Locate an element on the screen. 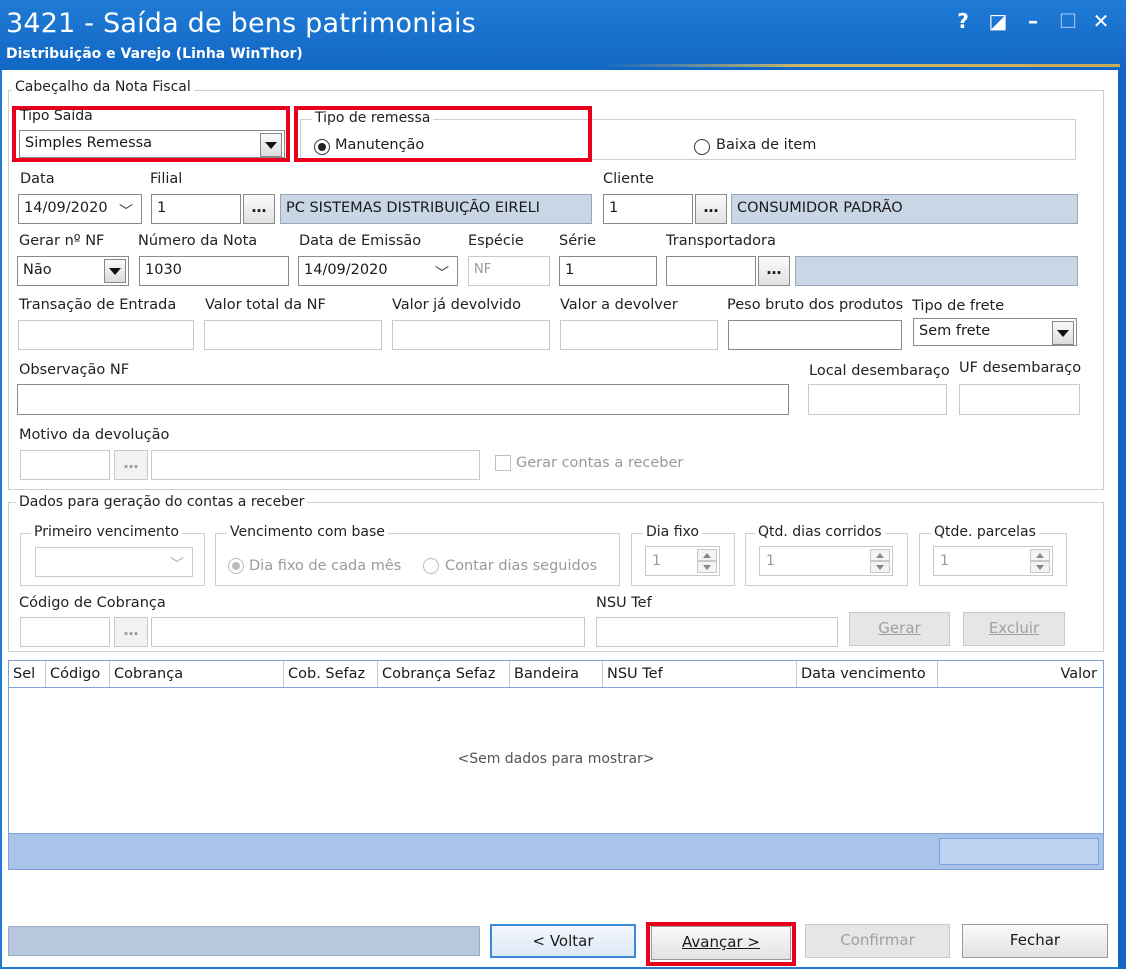 The width and height of the screenshot is (1126, 969). valor-ja-devolvido-label: Valor já devolvido is located at coordinates (456, 305).